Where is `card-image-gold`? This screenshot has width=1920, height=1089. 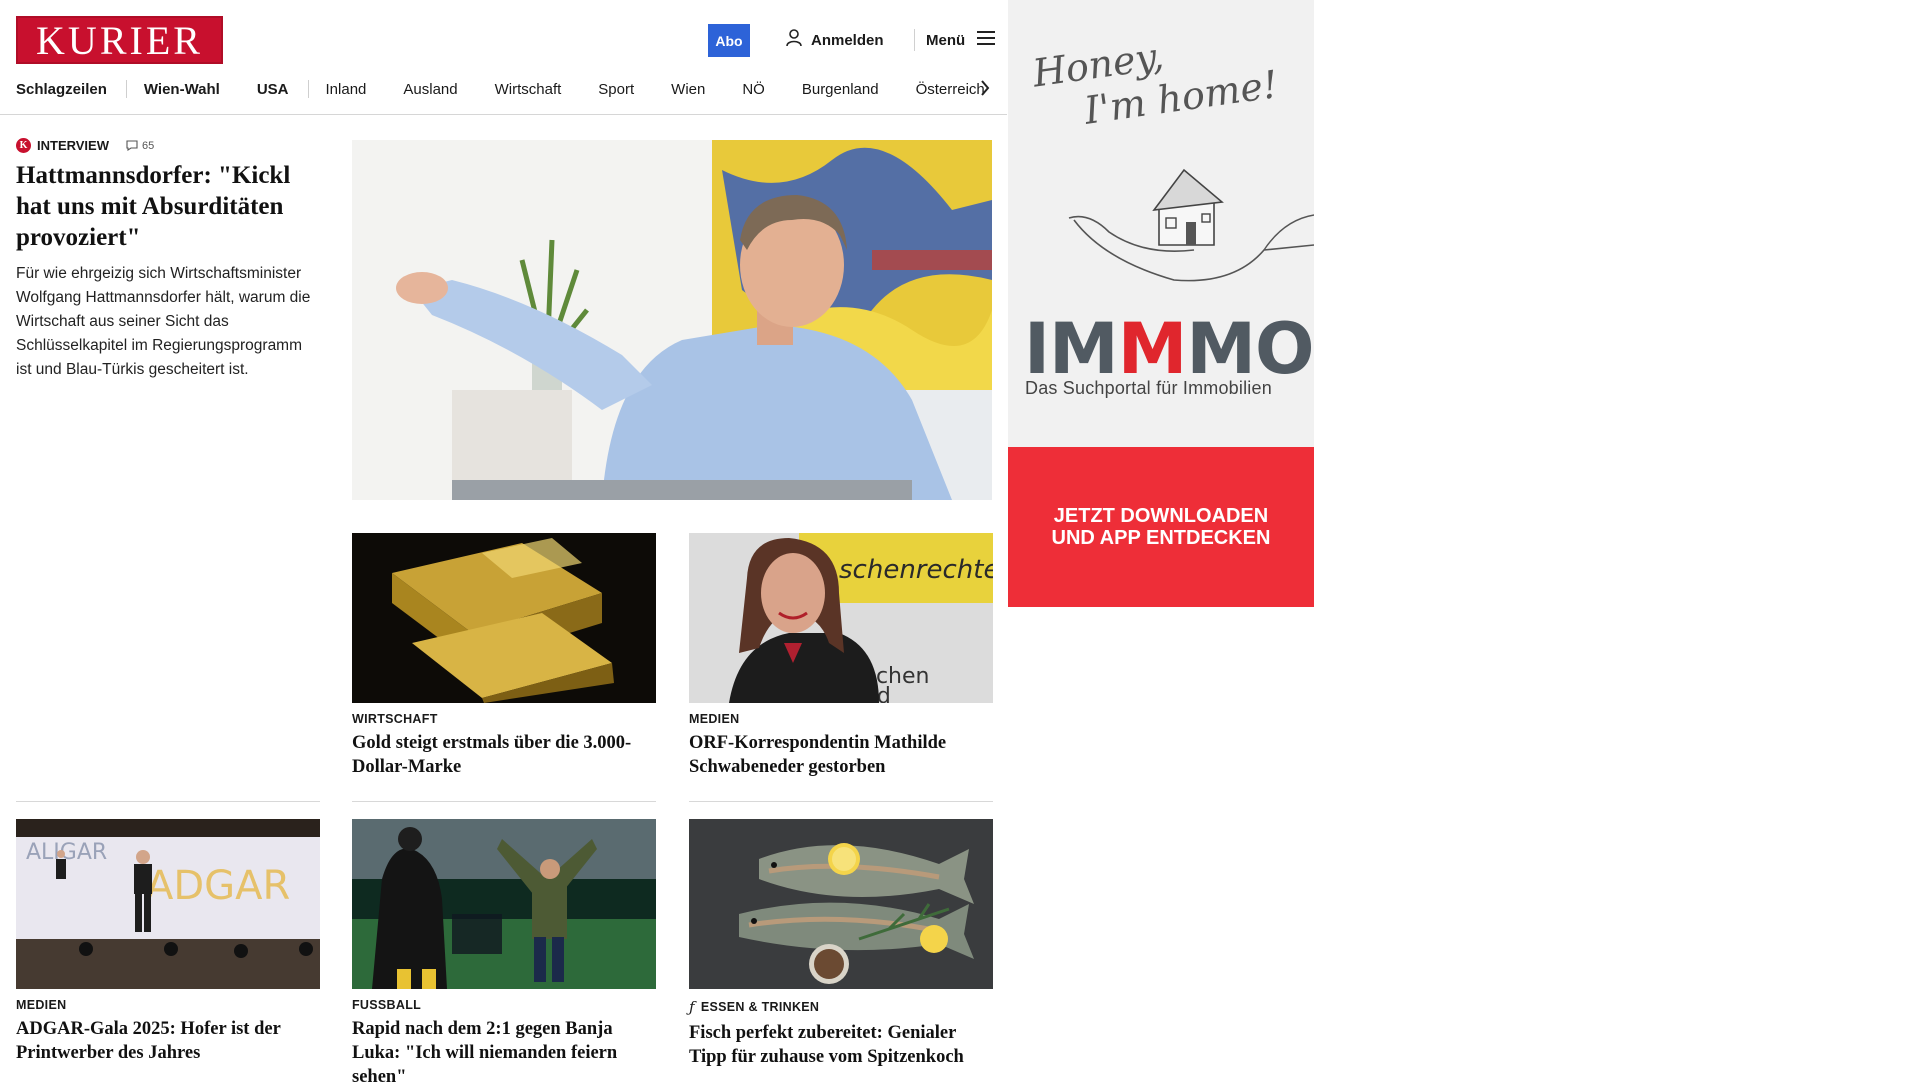 card-image-gold is located at coordinates (504, 618).